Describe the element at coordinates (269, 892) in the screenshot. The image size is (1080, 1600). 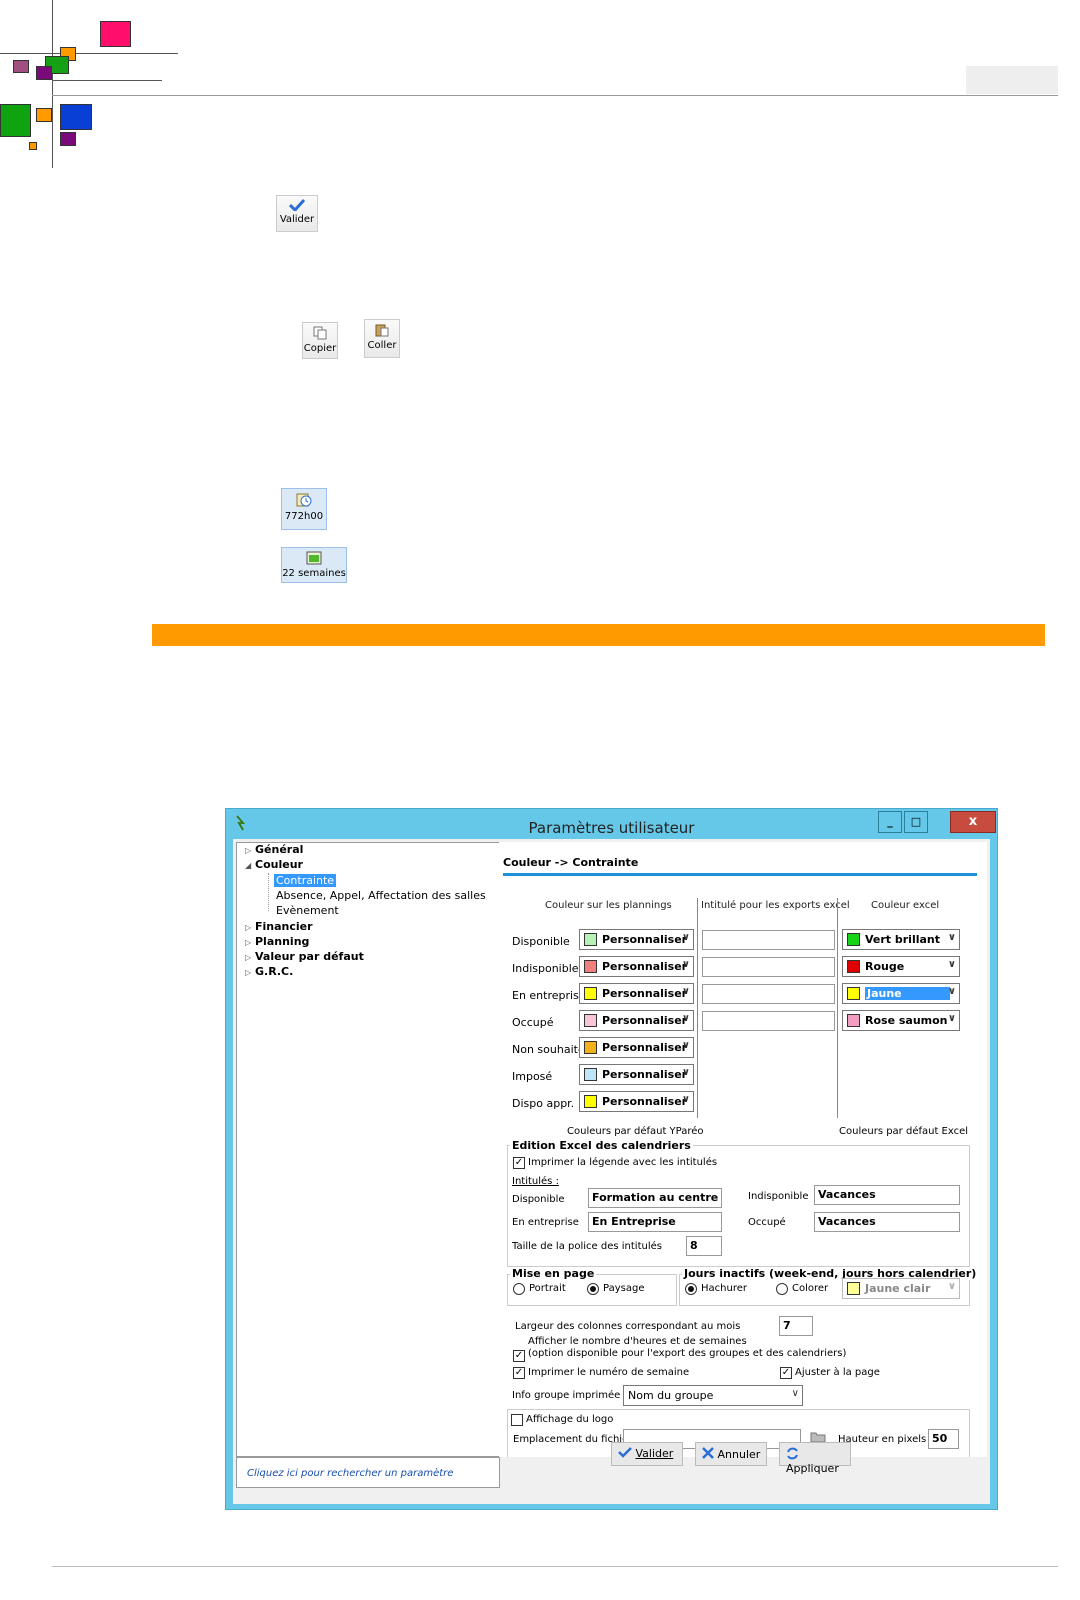
I see `tree-guide-line` at that location.